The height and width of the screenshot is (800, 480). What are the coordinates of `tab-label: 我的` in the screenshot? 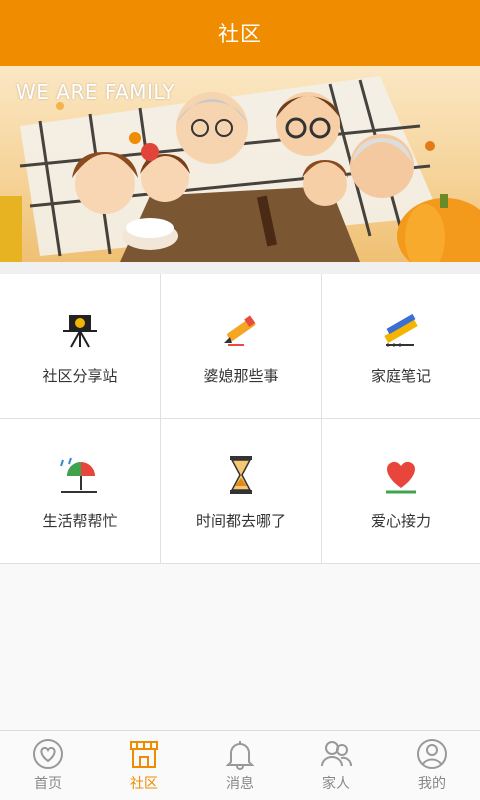 It's located at (432, 784).